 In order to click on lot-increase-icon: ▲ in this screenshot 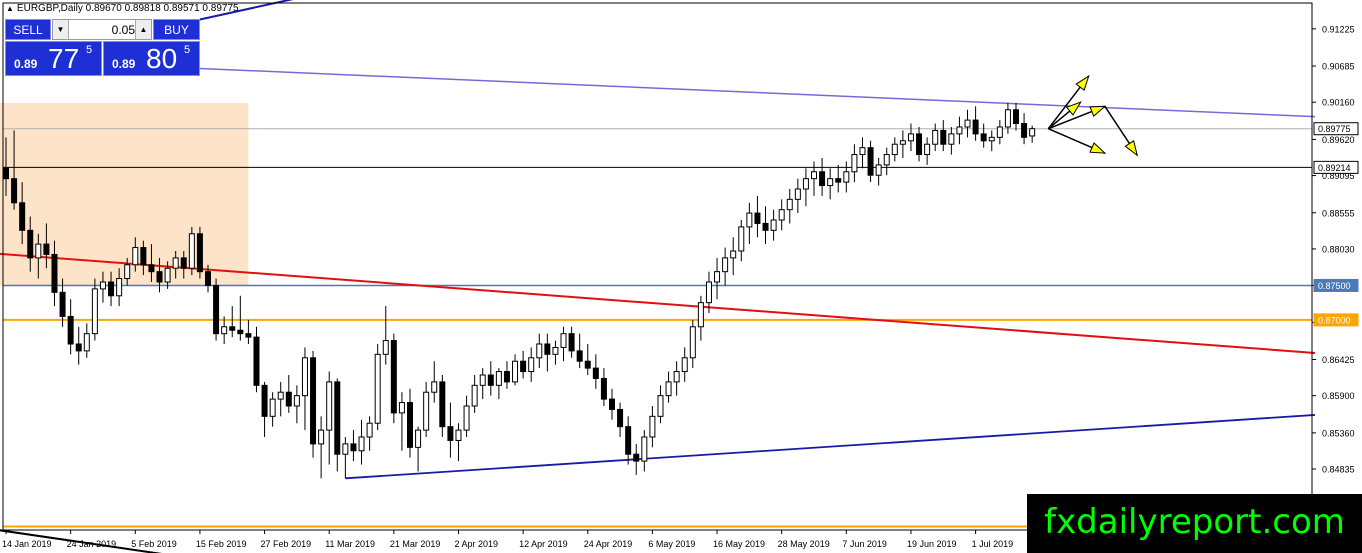, I will do `click(143, 29)`.